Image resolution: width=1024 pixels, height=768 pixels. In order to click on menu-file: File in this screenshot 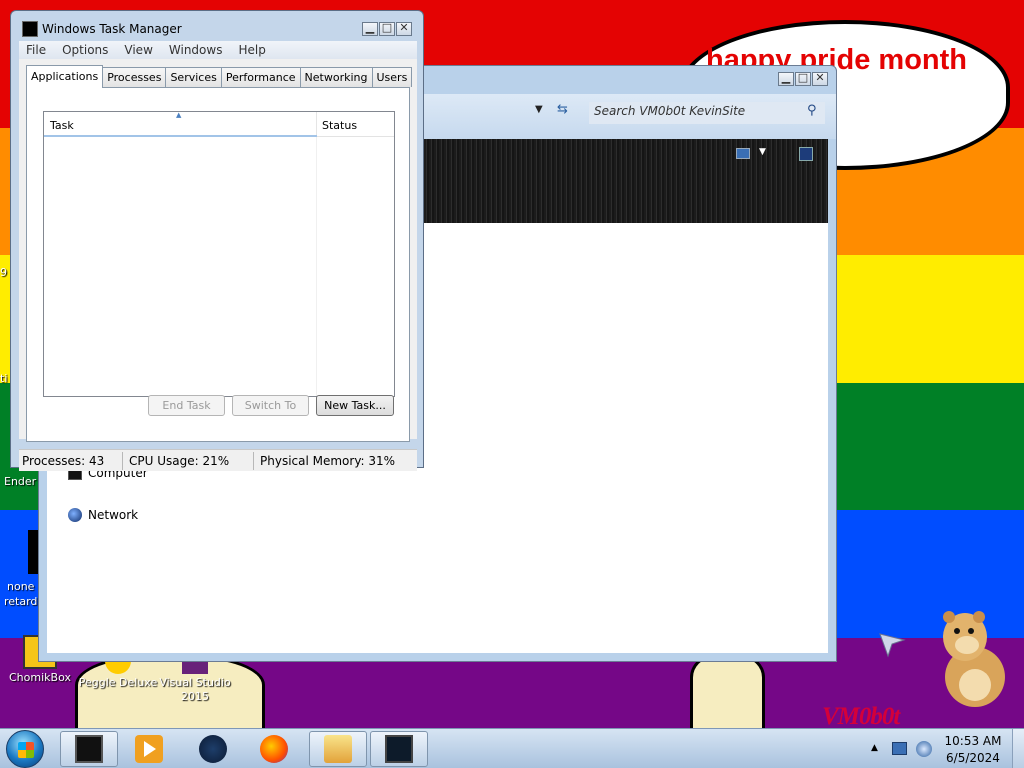, I will do `click(36, 50)`.